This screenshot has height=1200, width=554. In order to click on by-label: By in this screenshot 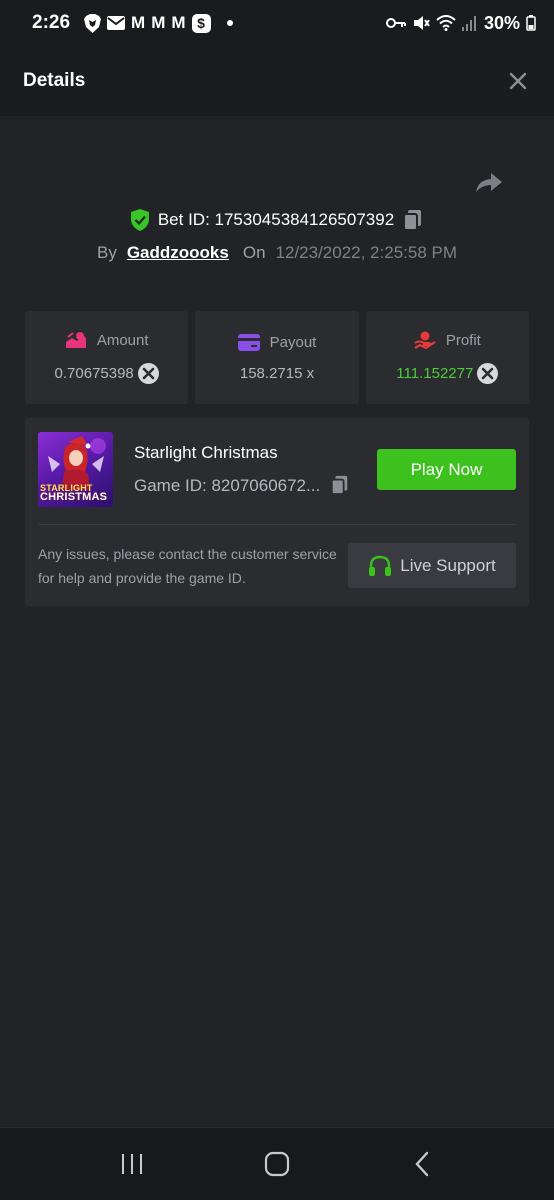, I will do `click(106, 252)`.